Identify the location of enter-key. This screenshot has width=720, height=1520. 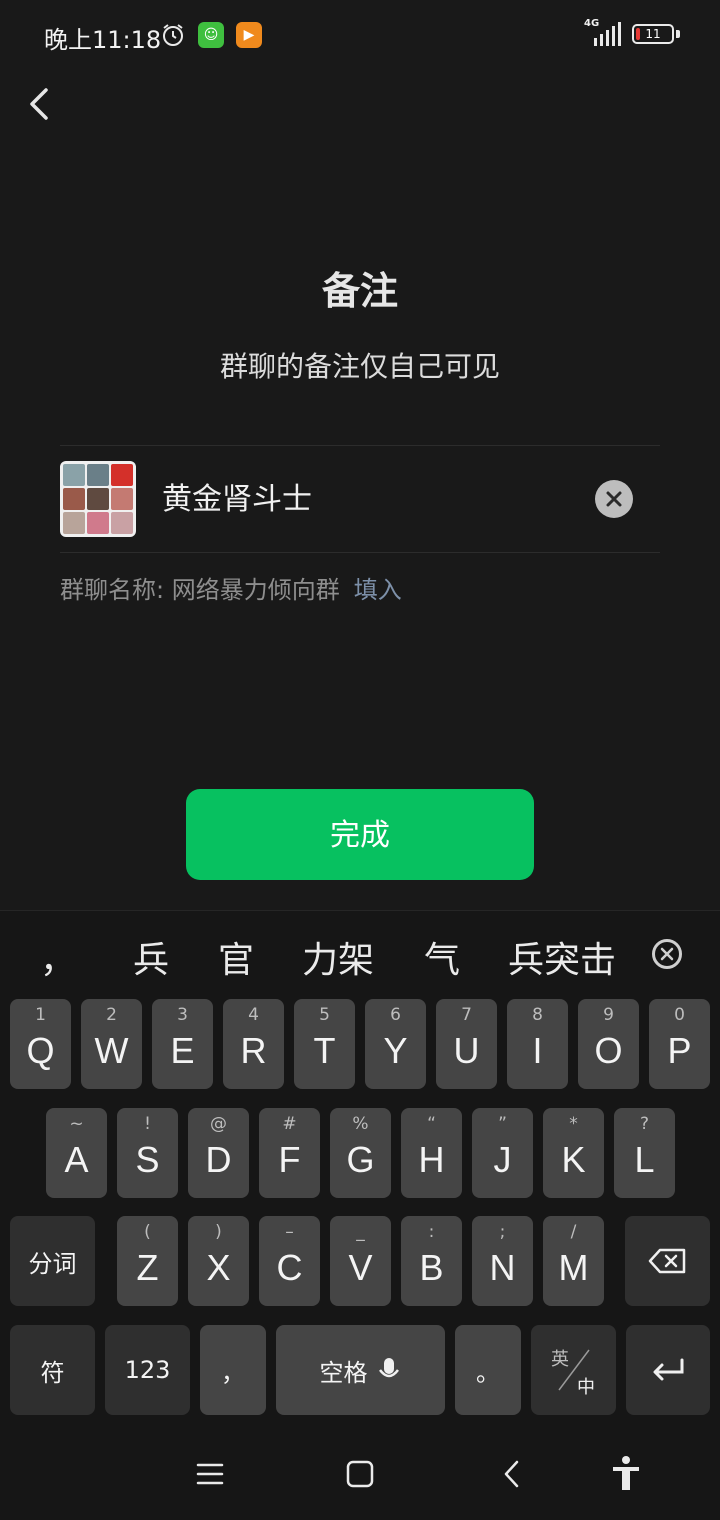
(668, 1370).